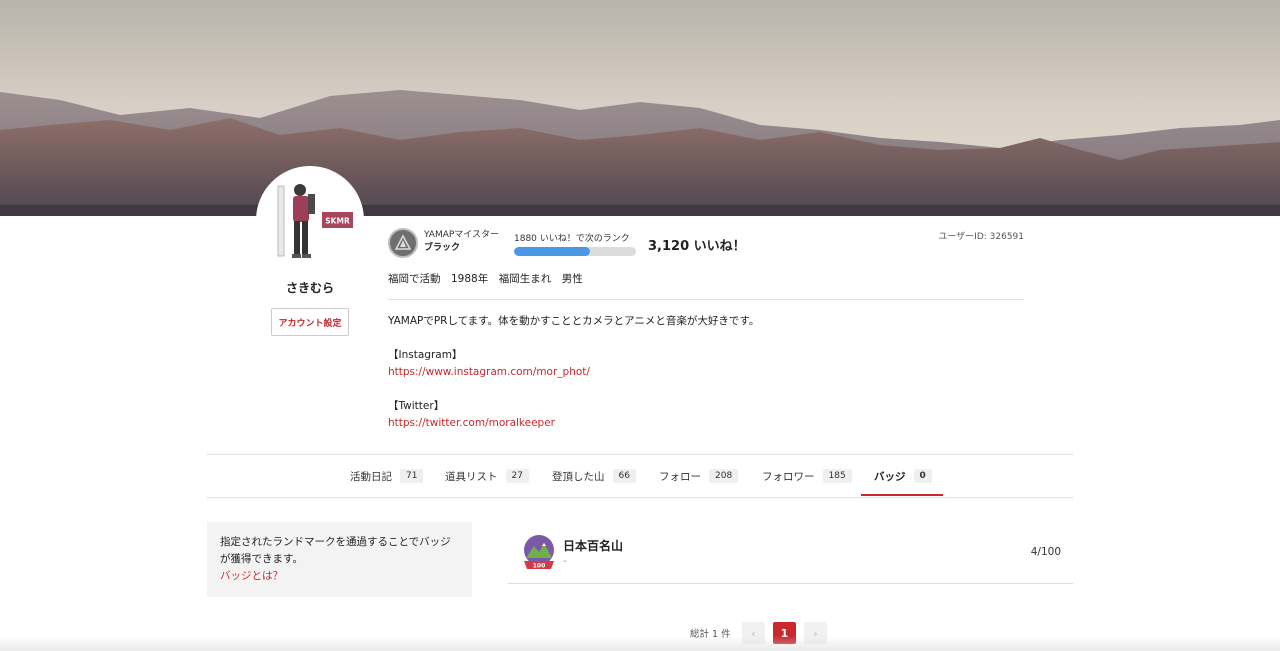 This screenshot has height=651, width=1280. I want to click on twitter-link: https://twitter.com/moralkeeper, so click(706, 423).